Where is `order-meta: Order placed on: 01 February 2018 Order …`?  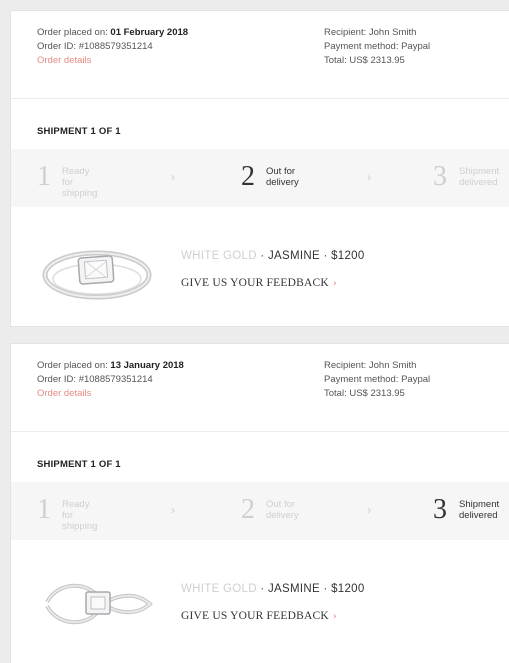 order-meta: Order placed on: 01 February 2018 Order … is located at coordinates (112, 47).